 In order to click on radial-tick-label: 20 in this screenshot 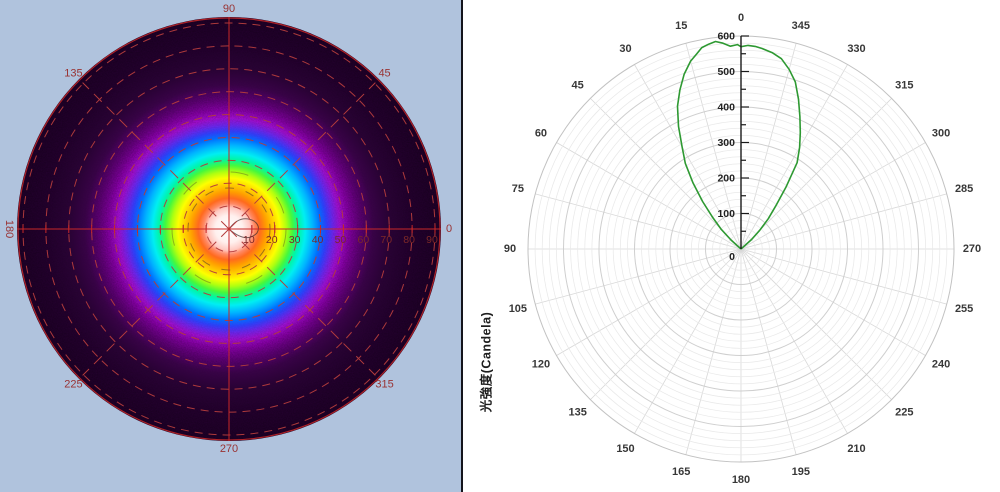, I will do `click(272, 240)`.